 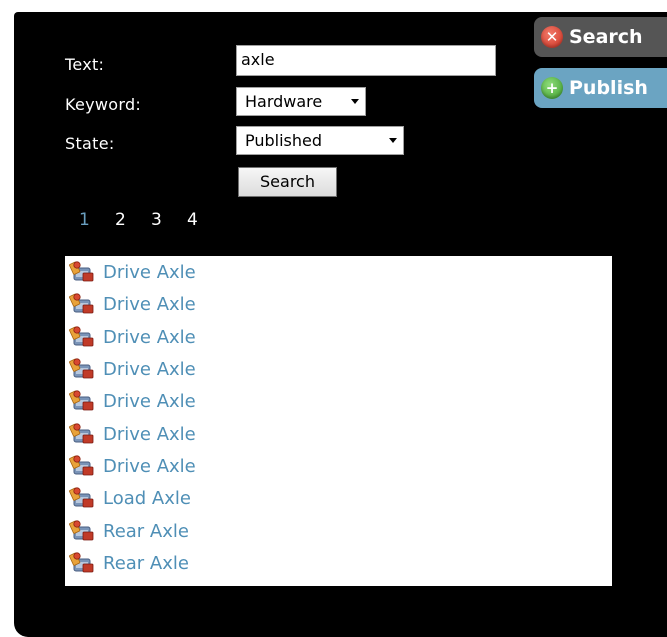 I want to click on keyword-label: Keyword:, so click(x=103, y=104).